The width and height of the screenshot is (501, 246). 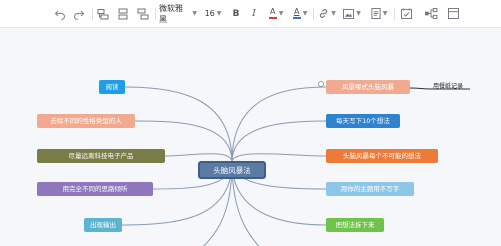 I want to click on task-button, so click(x=406, y=13).